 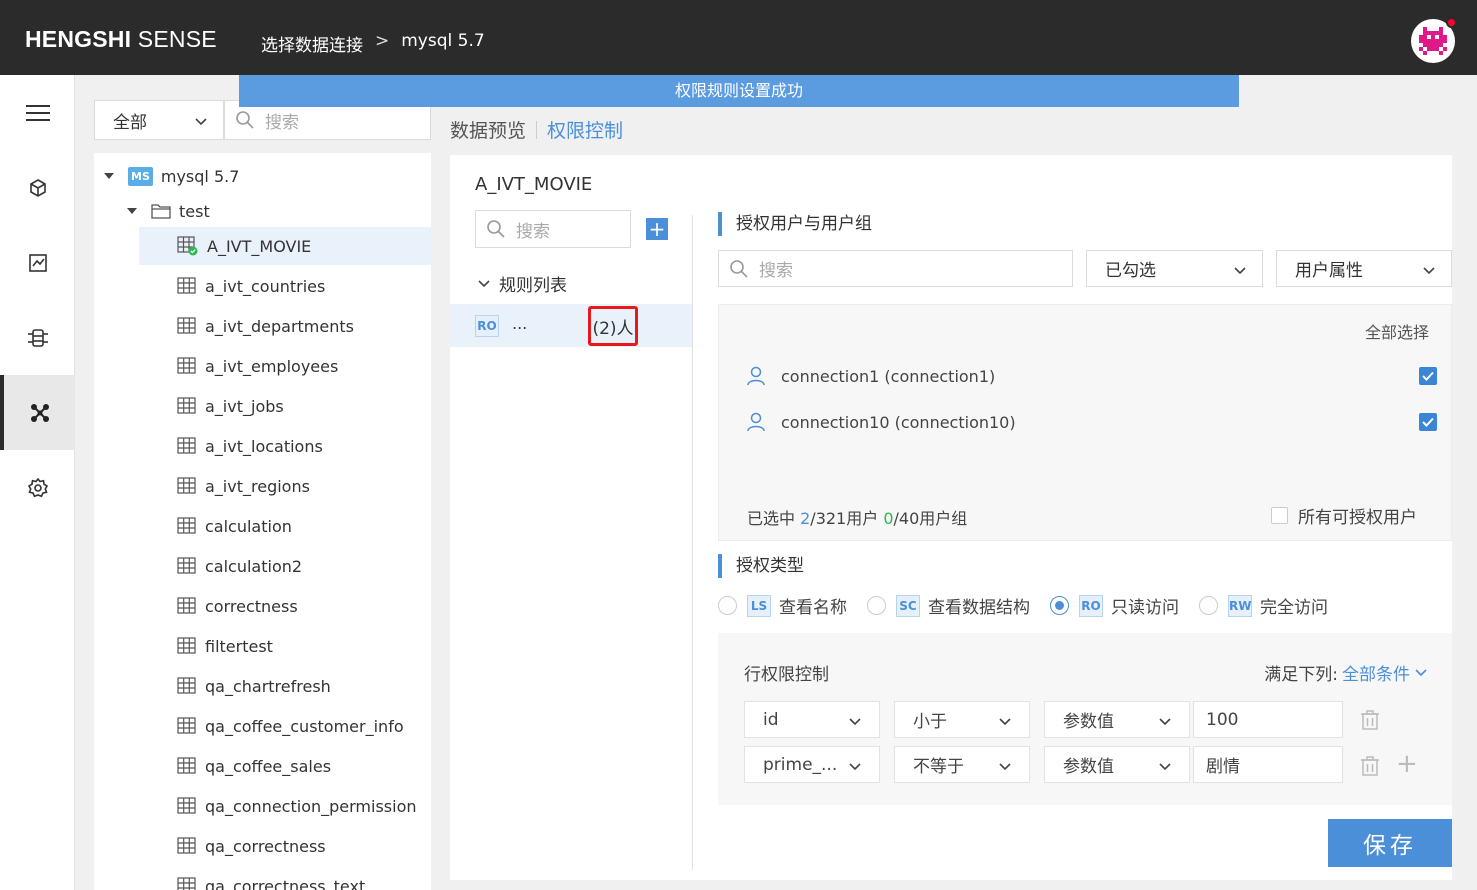 What do you see at coordinates (264, 446) in the screenshot?
I see `table-label: a_ivt_locations` at bounding box center [264, 446].